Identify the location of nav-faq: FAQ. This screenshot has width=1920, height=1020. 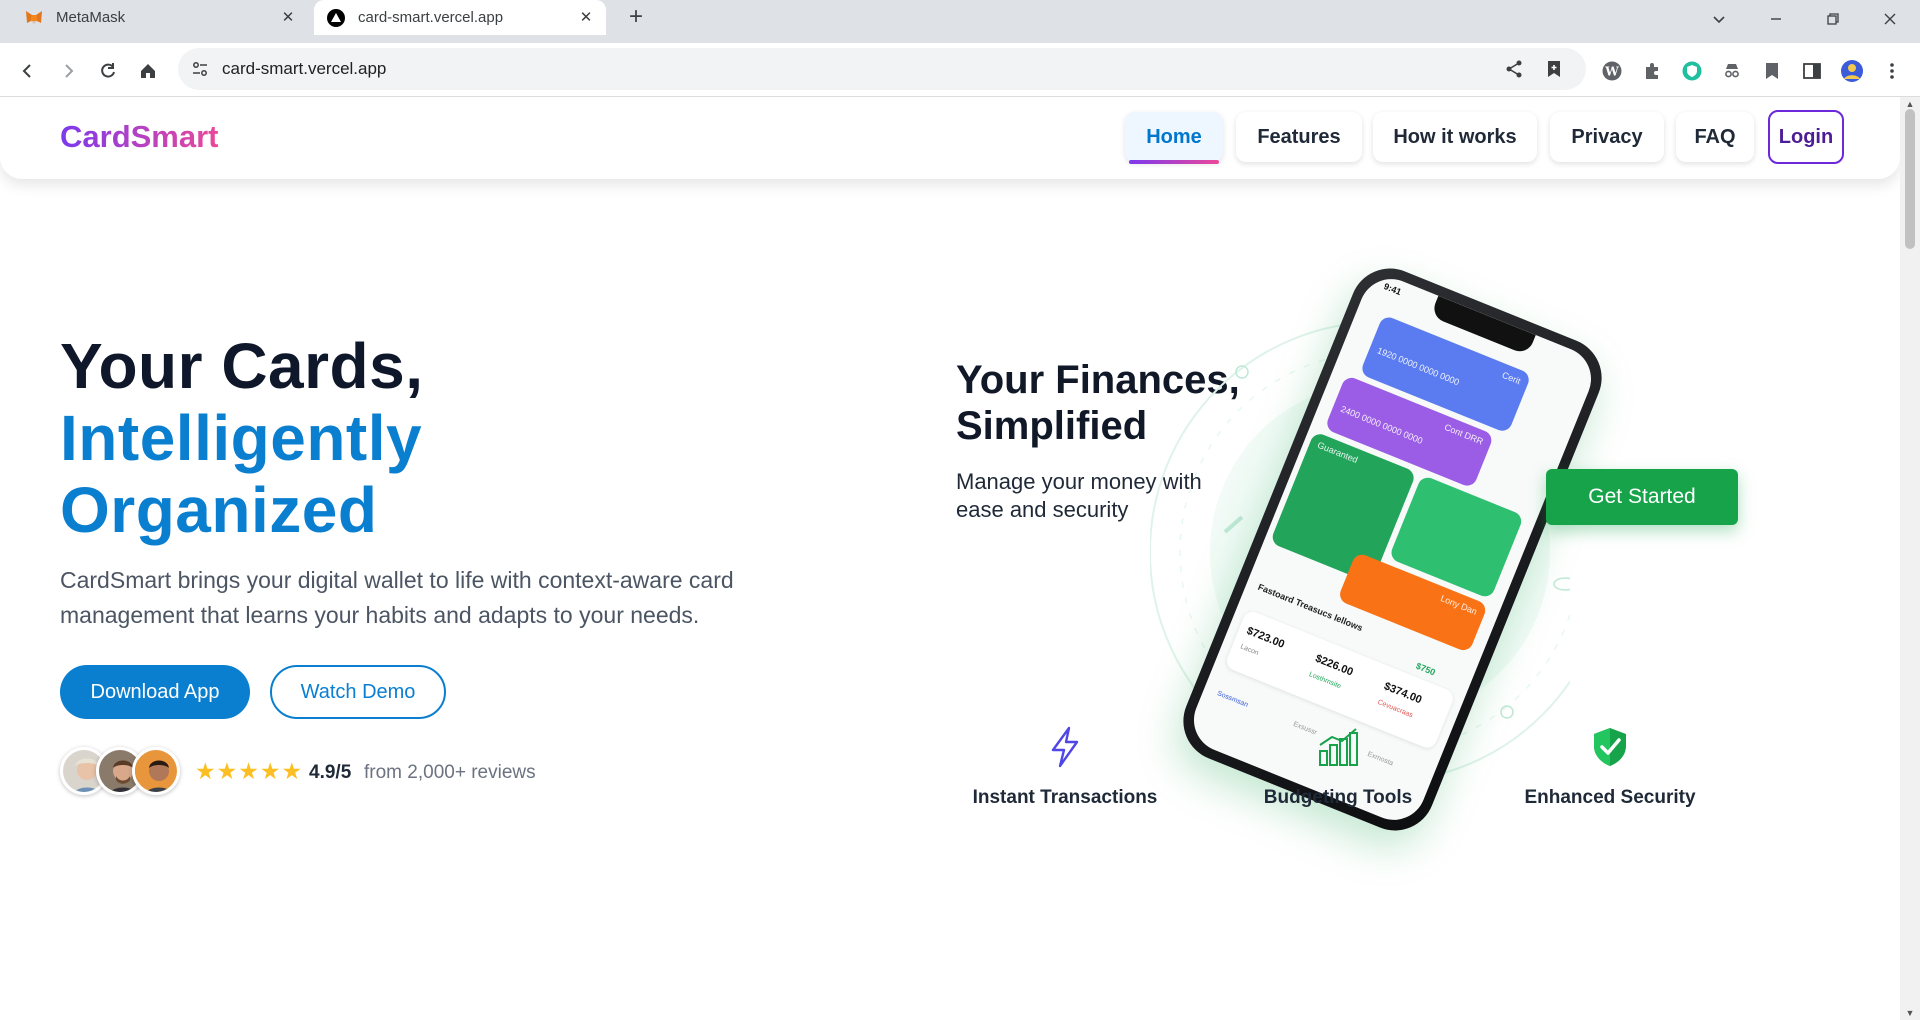
(1715, 137).